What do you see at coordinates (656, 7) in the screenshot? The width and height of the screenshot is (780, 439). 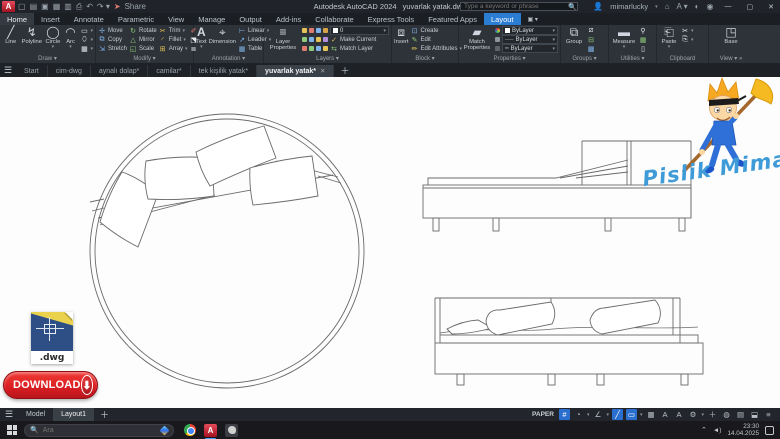 I see `user-dropdown-icon: ▾` at bounding box center [656, 7].